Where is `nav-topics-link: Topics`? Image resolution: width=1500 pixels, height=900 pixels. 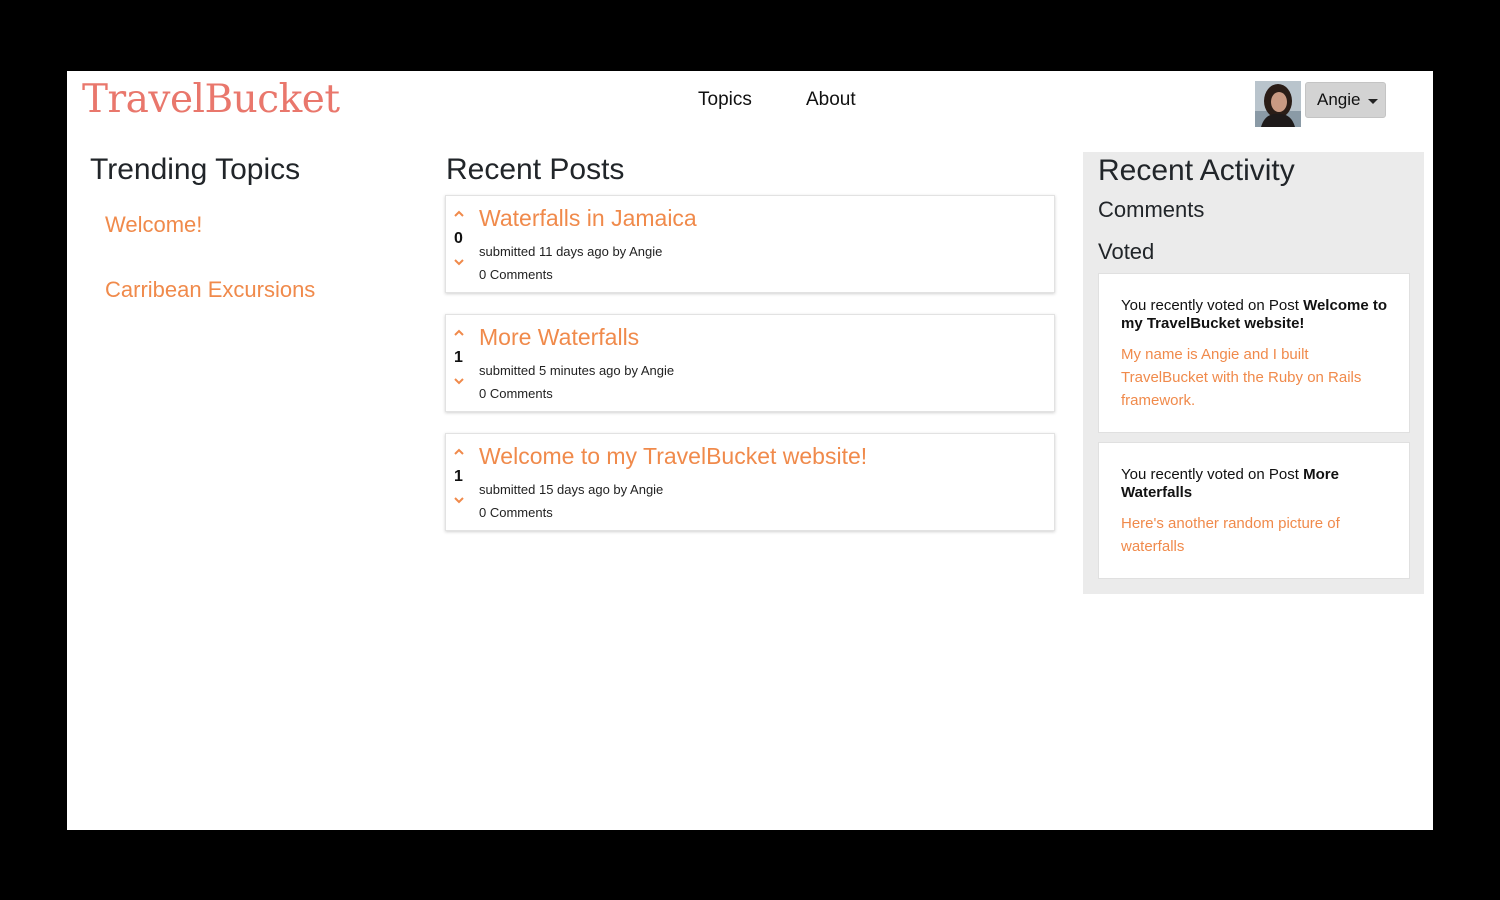
nav-topics-link: Topics is located at coordinates (725, 100).